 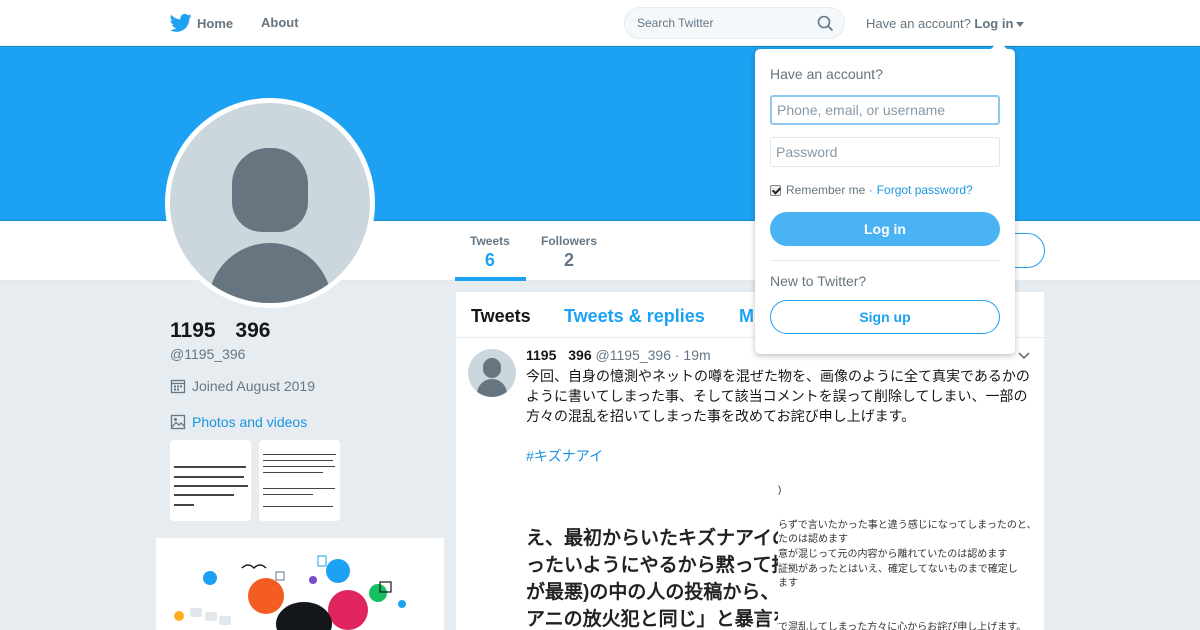 What do you see at coordinates (652, 592) in the screenshot?
I see `media-text-line: が最悪)の中の人の投稿から、4` at bounding box center [652, 592].